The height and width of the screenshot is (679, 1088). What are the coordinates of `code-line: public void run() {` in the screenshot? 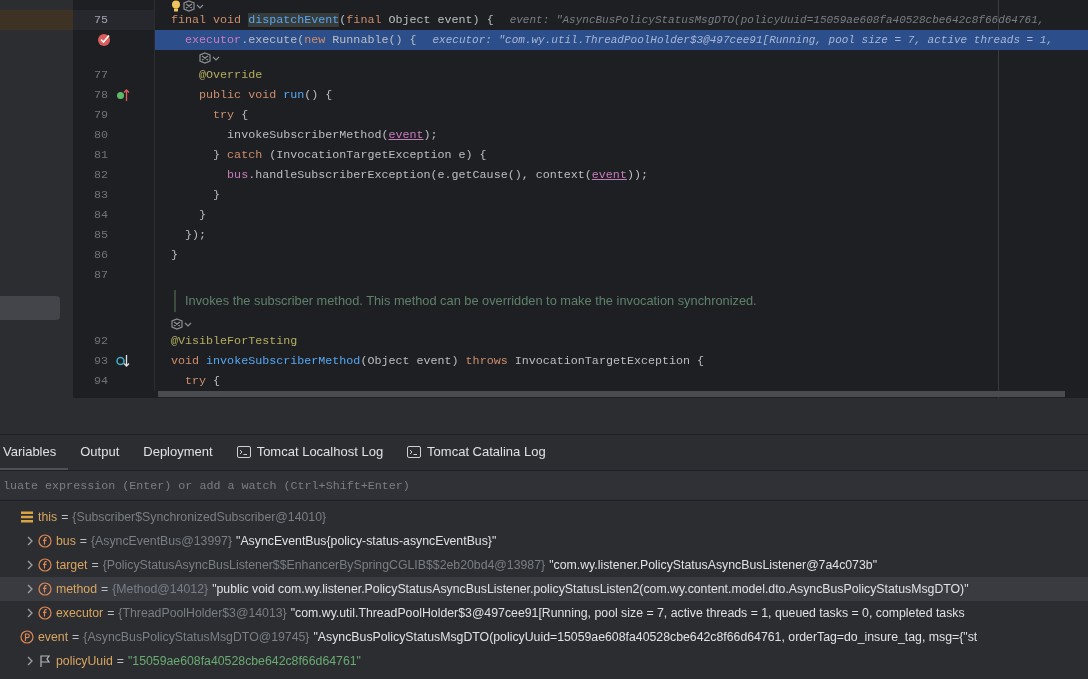 It's located at (265, 95).